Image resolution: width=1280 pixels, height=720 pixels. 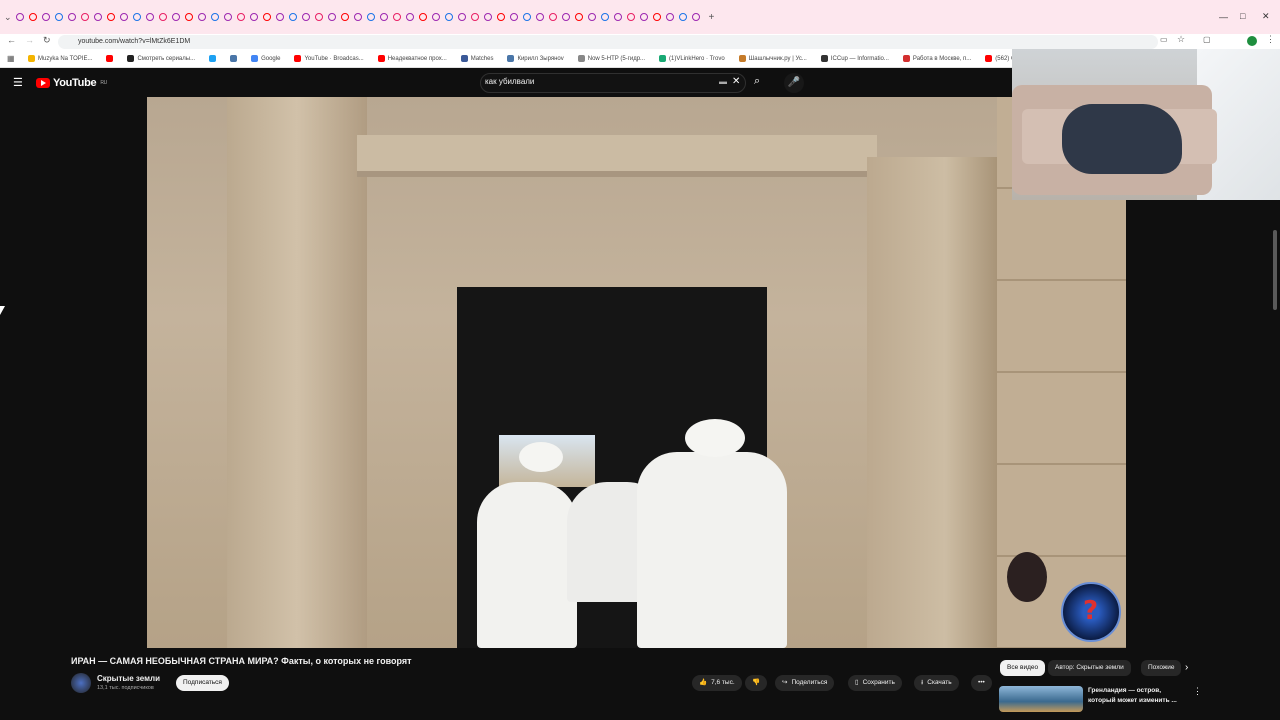 I want to click on search-input: как убилвали, so click(x=509, y=81).